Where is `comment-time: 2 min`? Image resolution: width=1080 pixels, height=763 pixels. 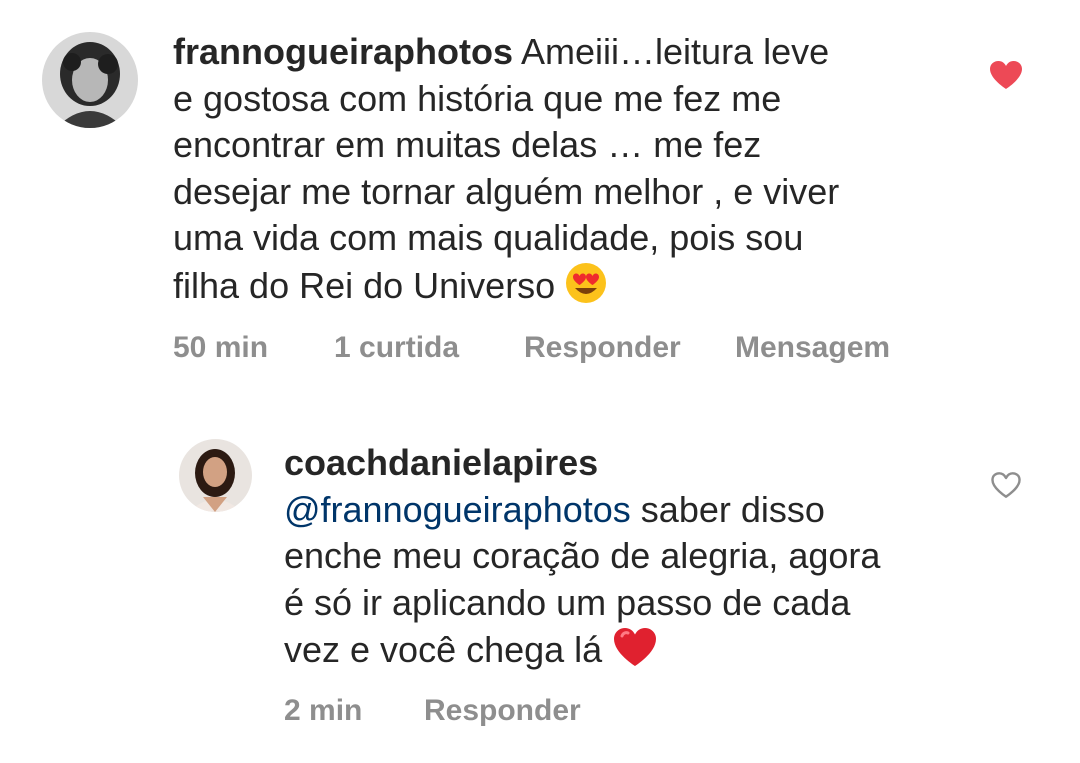 comment-time: 2 min is located at coordinates (323, 710).